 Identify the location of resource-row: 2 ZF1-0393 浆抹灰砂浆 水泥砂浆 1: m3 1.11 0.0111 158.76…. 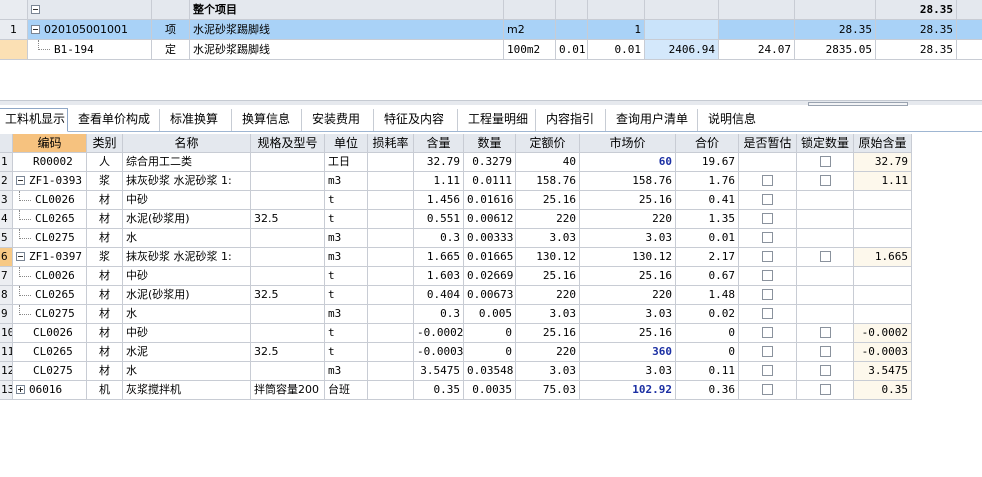
(456, 181).